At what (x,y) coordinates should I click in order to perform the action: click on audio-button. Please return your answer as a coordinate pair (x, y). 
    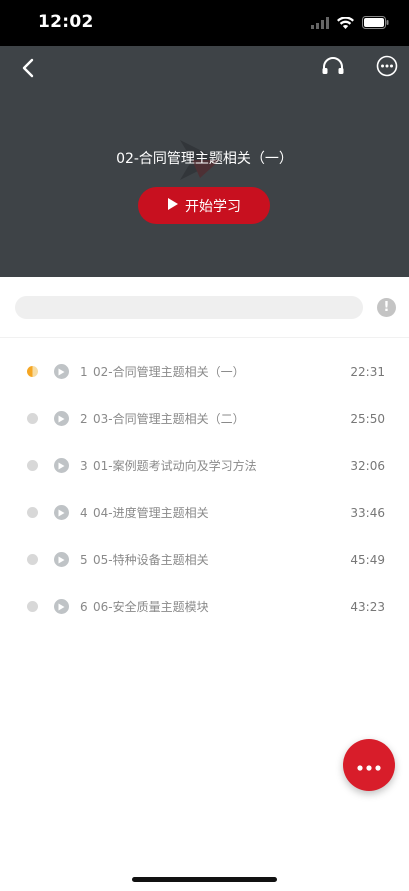
    Looking at the image, I should click on (333, 68).